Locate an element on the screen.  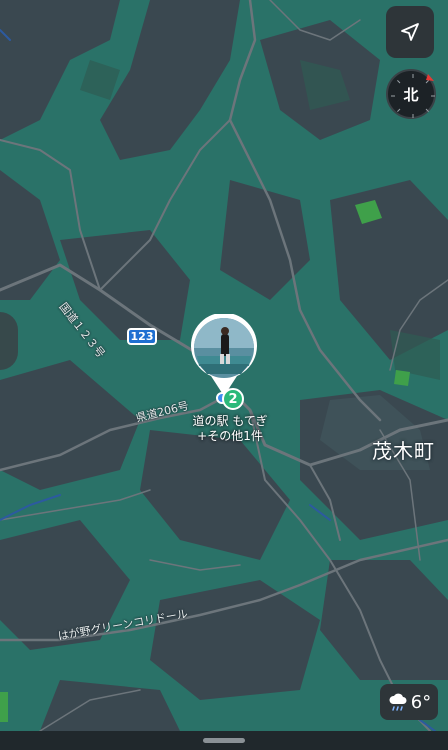
route-shield: 123 is located at coordinates (142, 336).